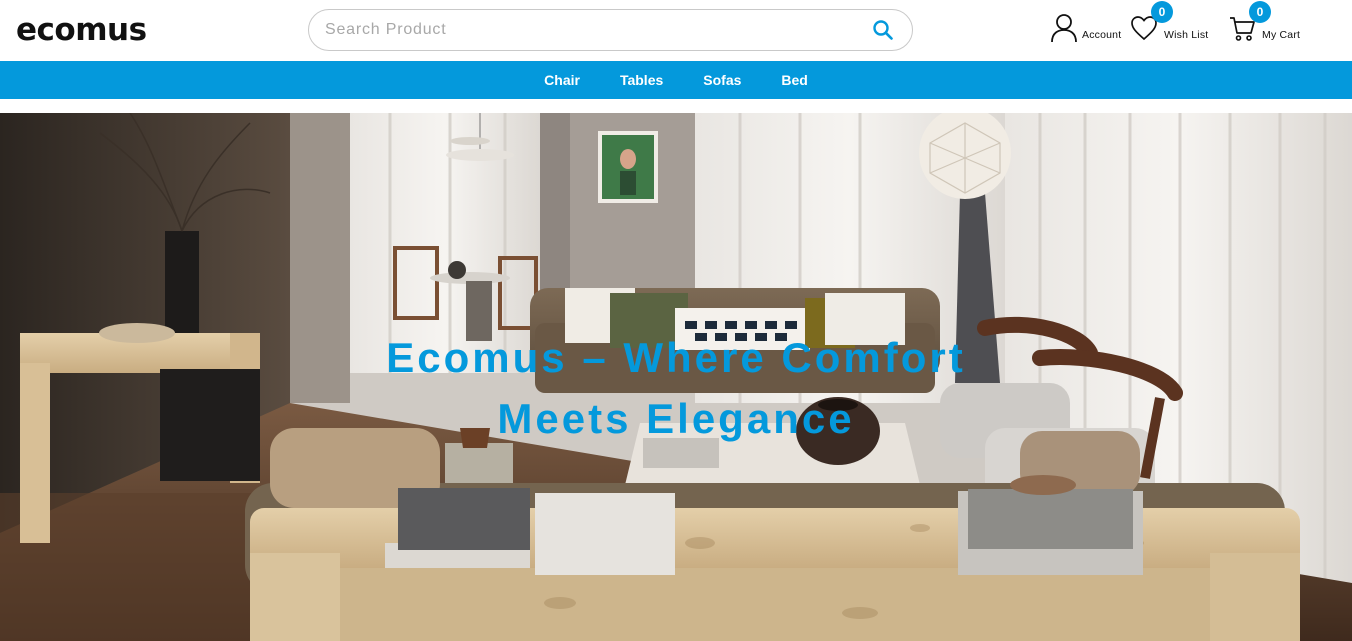  Describe the element at coordinates (722, 80) in the screenshot. I see `nav-item-sofas: Sofas` at that location.